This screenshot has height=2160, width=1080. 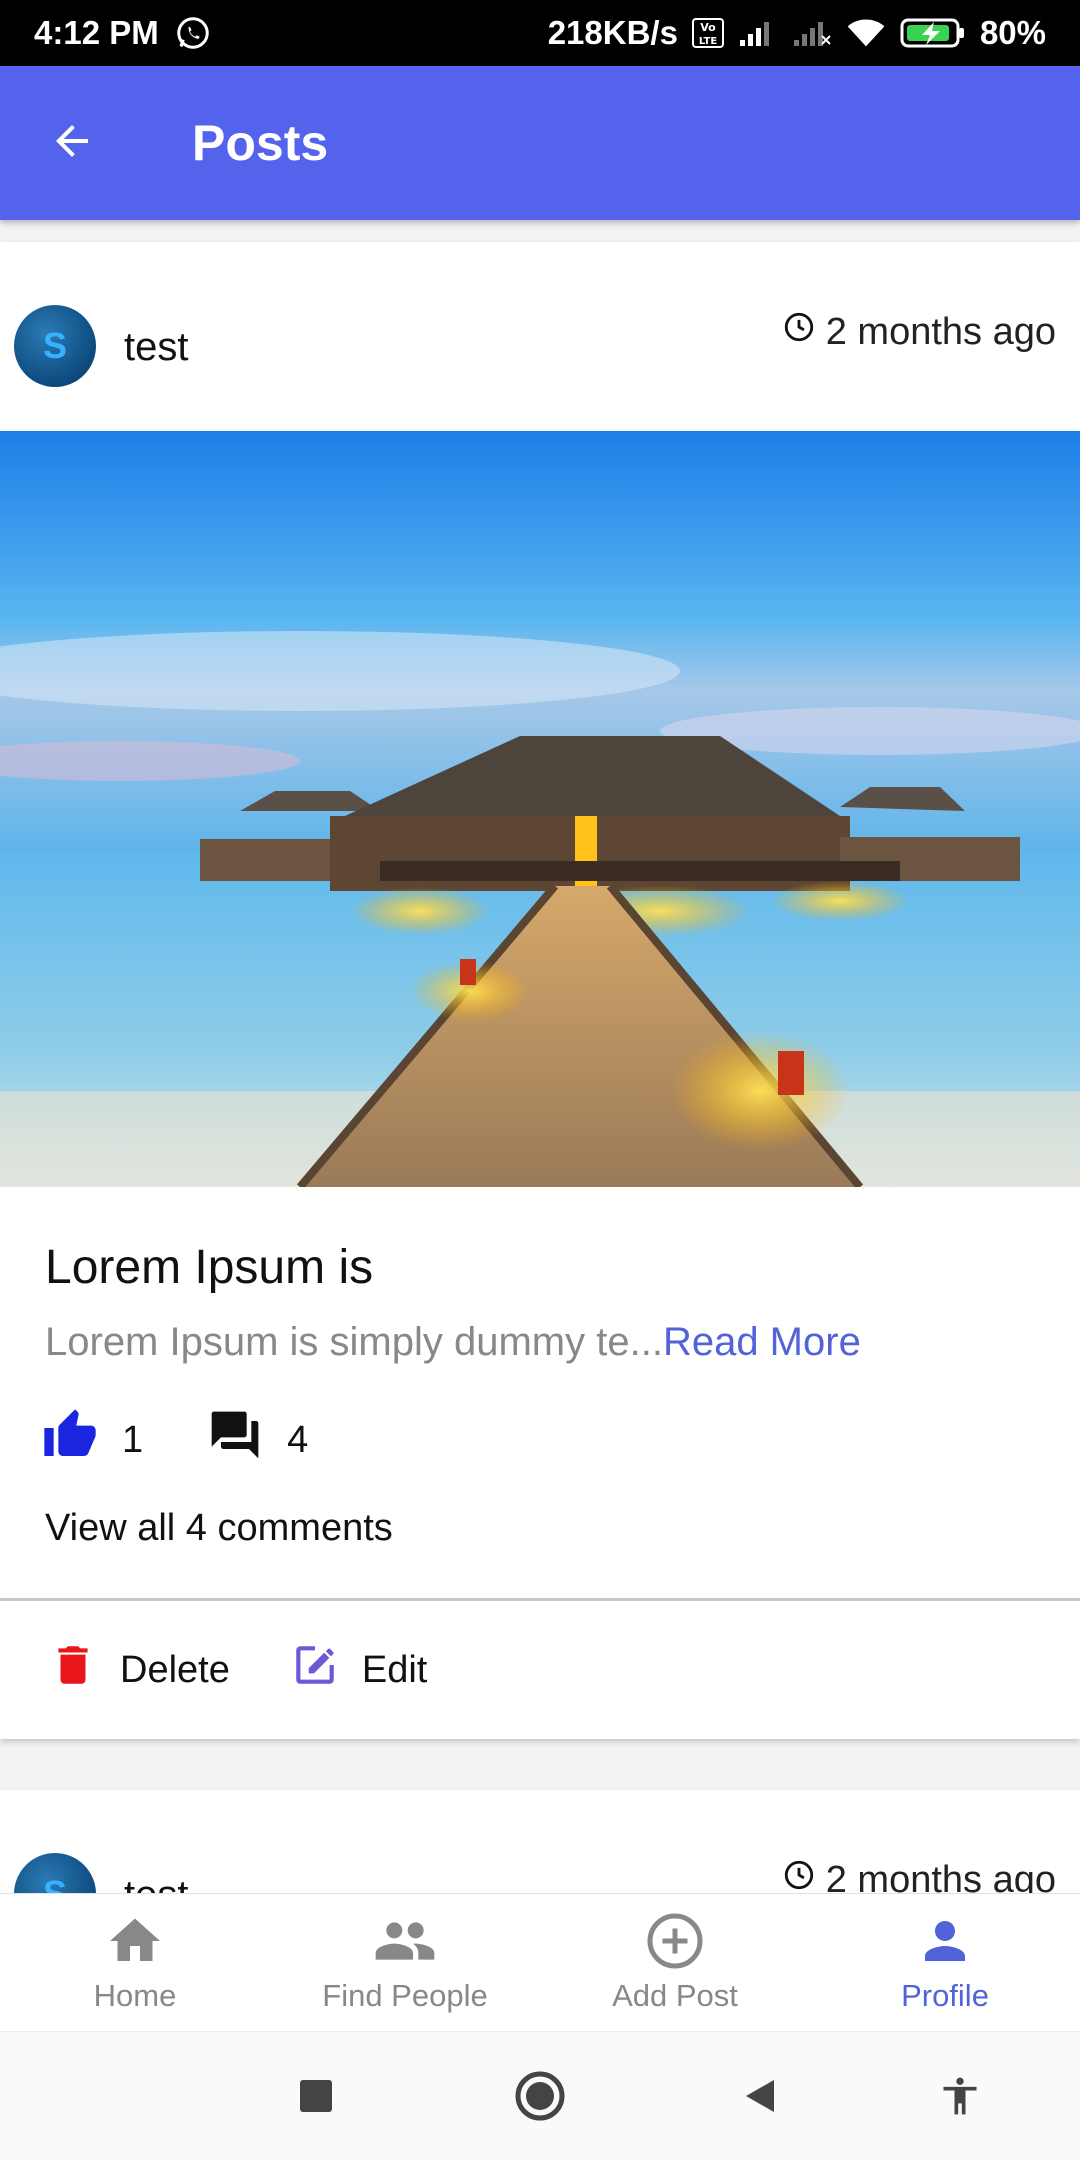 I want to click on view-all-comments-link: View all 4 comments, so click(x=219, y=1528).